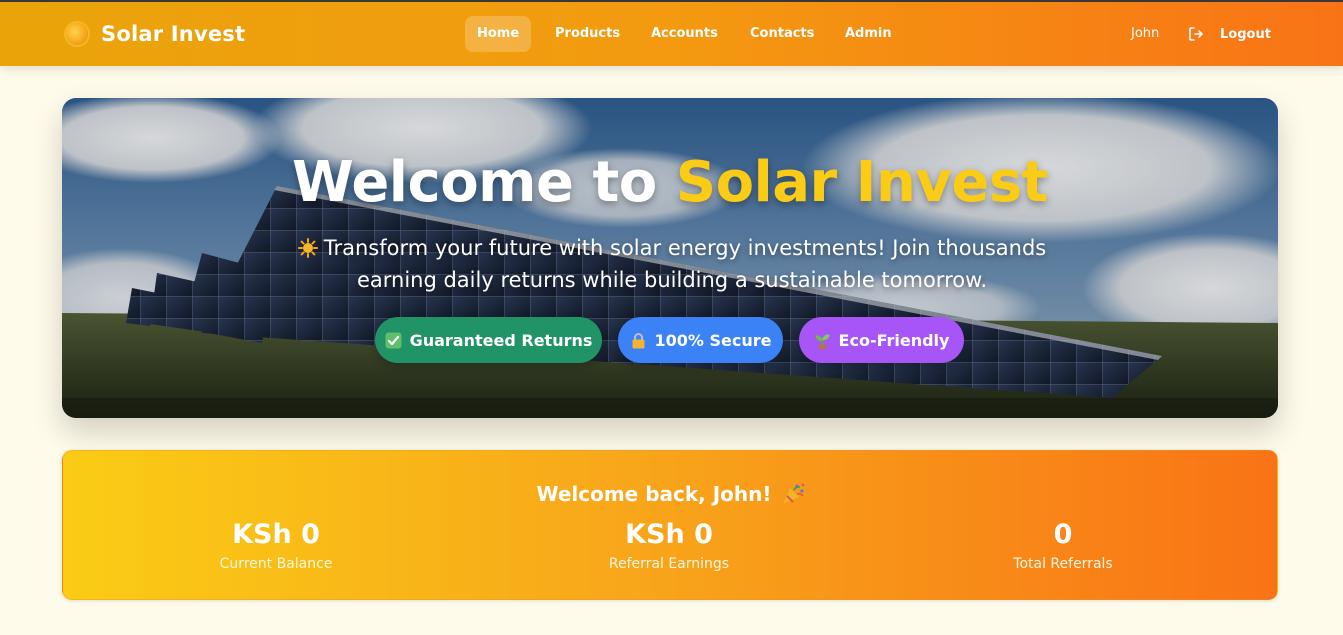 Image resolution: width=1343 pixels, height=635 pixels. I want to click on stat-referral-earnings: KSh 0 Referral Earnings, so click(669, 546).